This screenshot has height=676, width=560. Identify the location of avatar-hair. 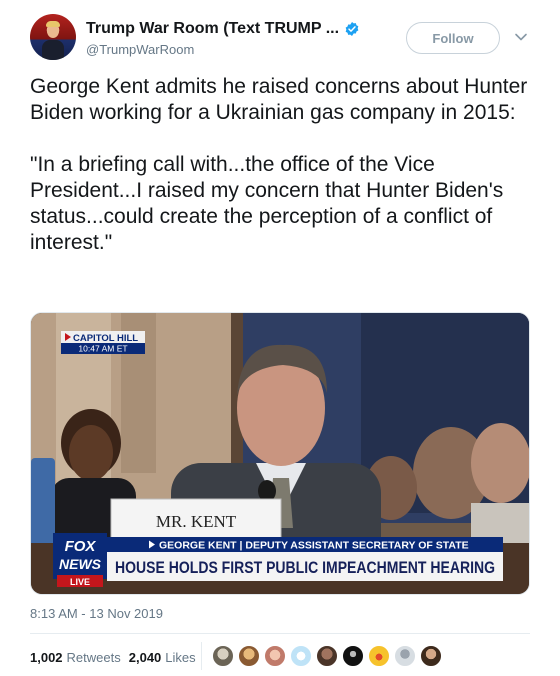
(53, 24).